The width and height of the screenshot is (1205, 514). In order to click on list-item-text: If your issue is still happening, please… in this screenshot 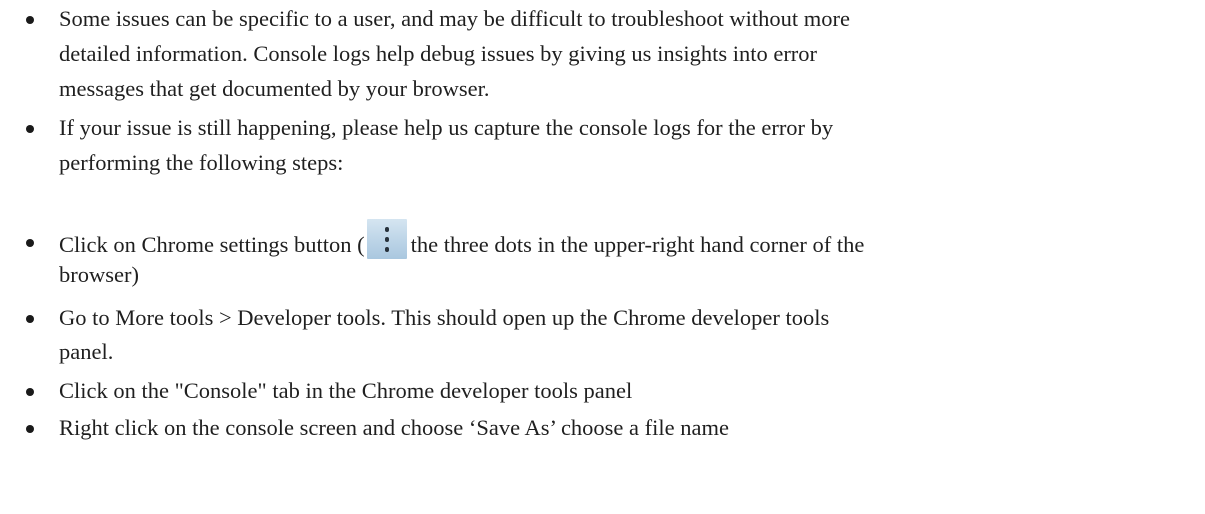, I will do `click(446, 127)`.